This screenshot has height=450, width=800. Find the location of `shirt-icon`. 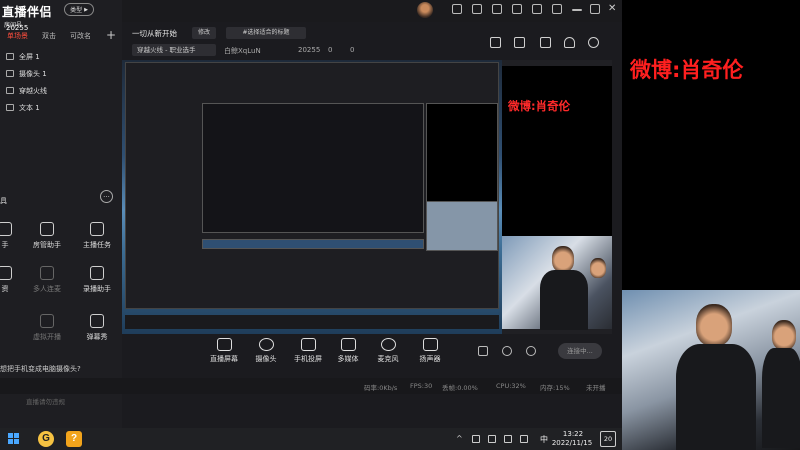

shirt-icon is located at coordinates (477, 9).